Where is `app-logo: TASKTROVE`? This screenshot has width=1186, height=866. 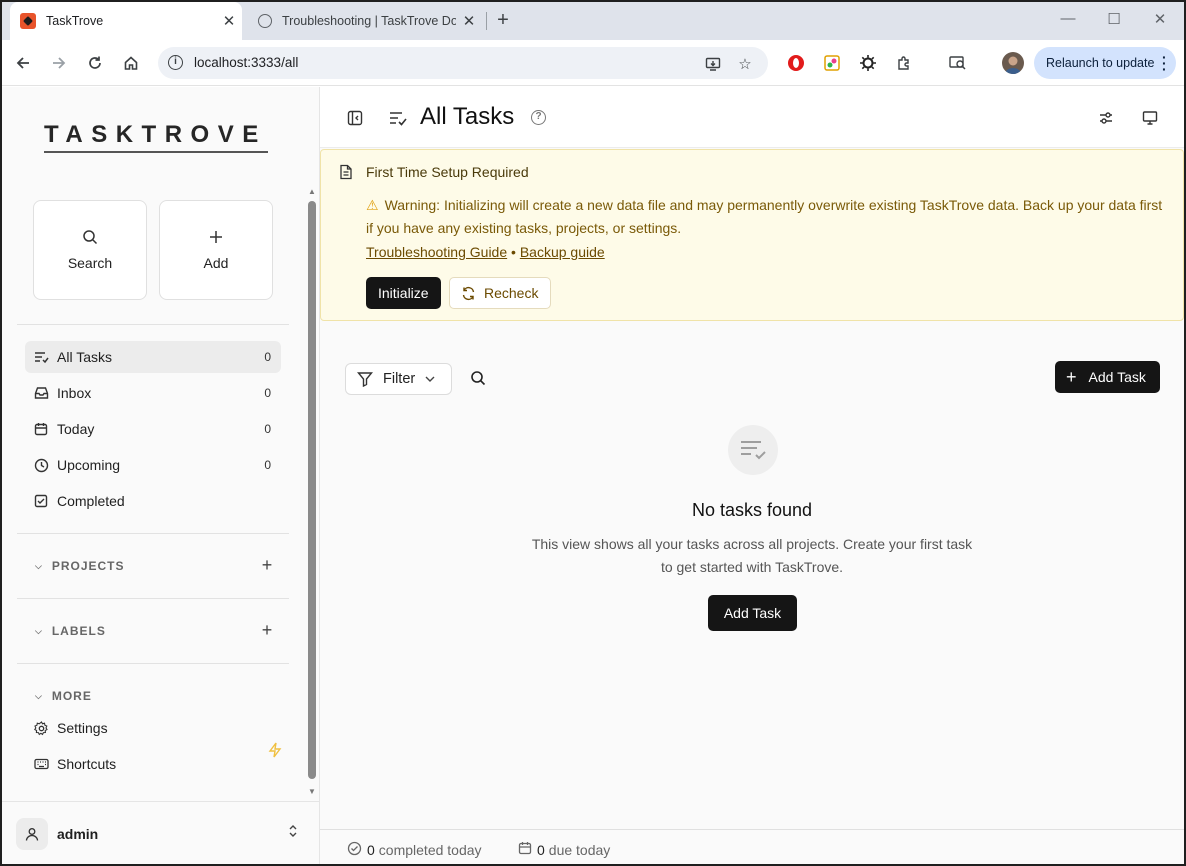
app-logo: TASKTROVE is located at coordinates (155, 134).